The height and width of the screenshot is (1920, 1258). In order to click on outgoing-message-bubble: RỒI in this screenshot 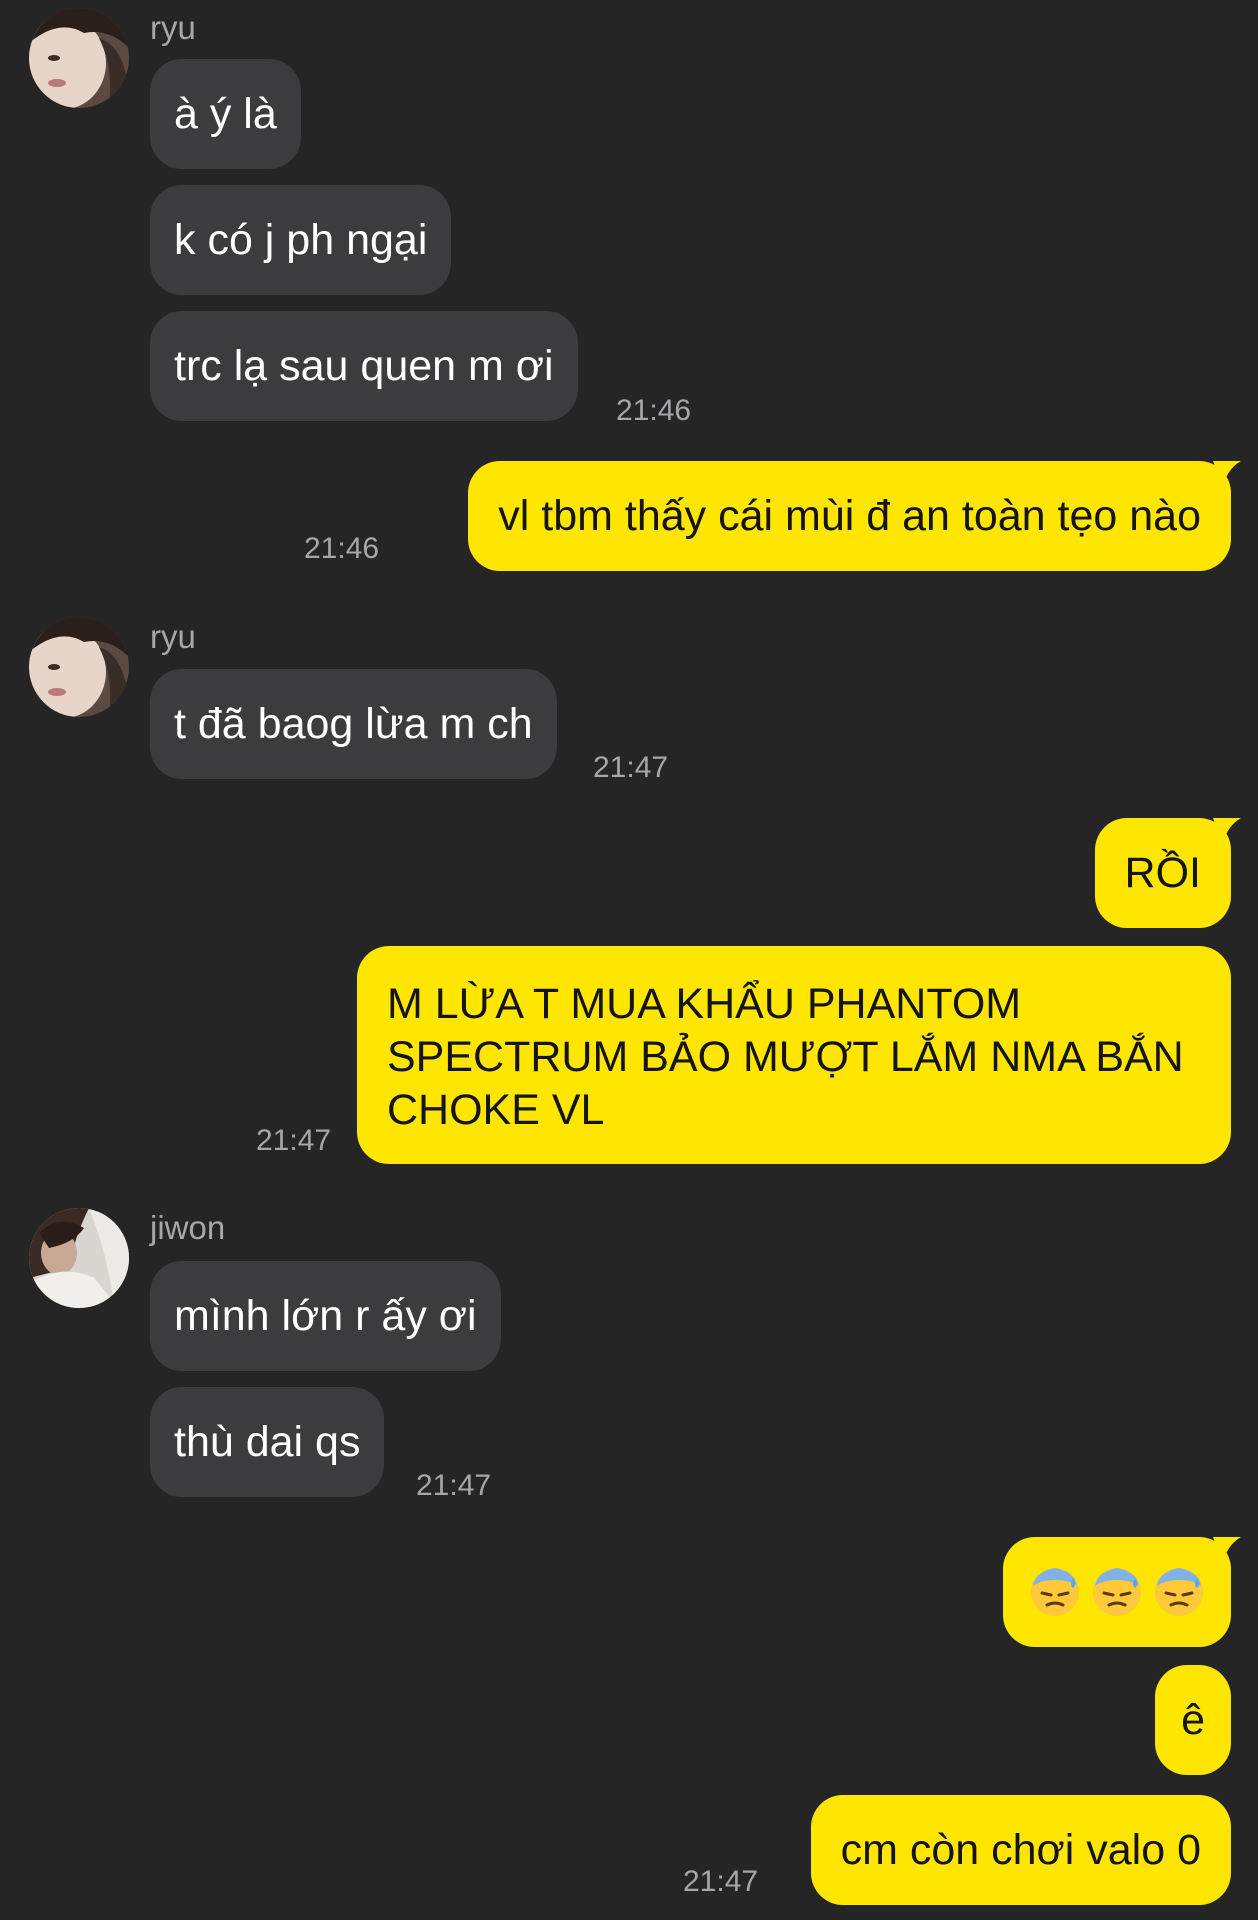, I will do `click(1167, 873)`.